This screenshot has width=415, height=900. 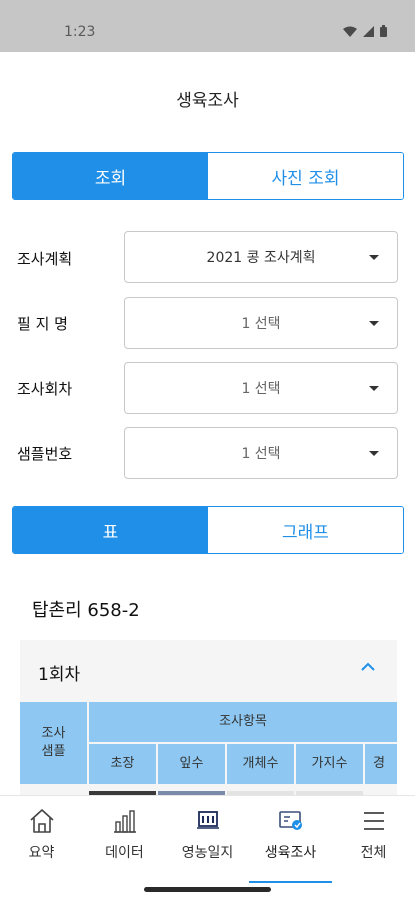 I want to click on tab-label: 생육조사, so click(x=290, y=853).